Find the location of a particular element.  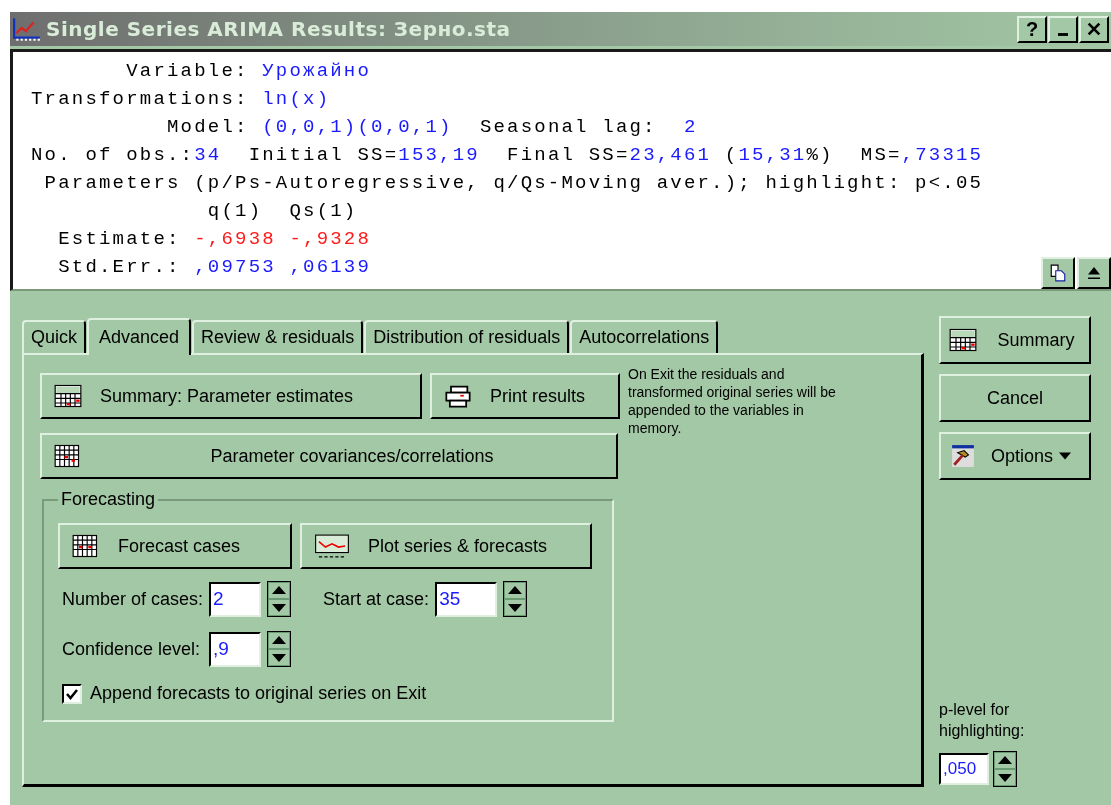

field-label: Start at case: is located at coordinates (376, 599).